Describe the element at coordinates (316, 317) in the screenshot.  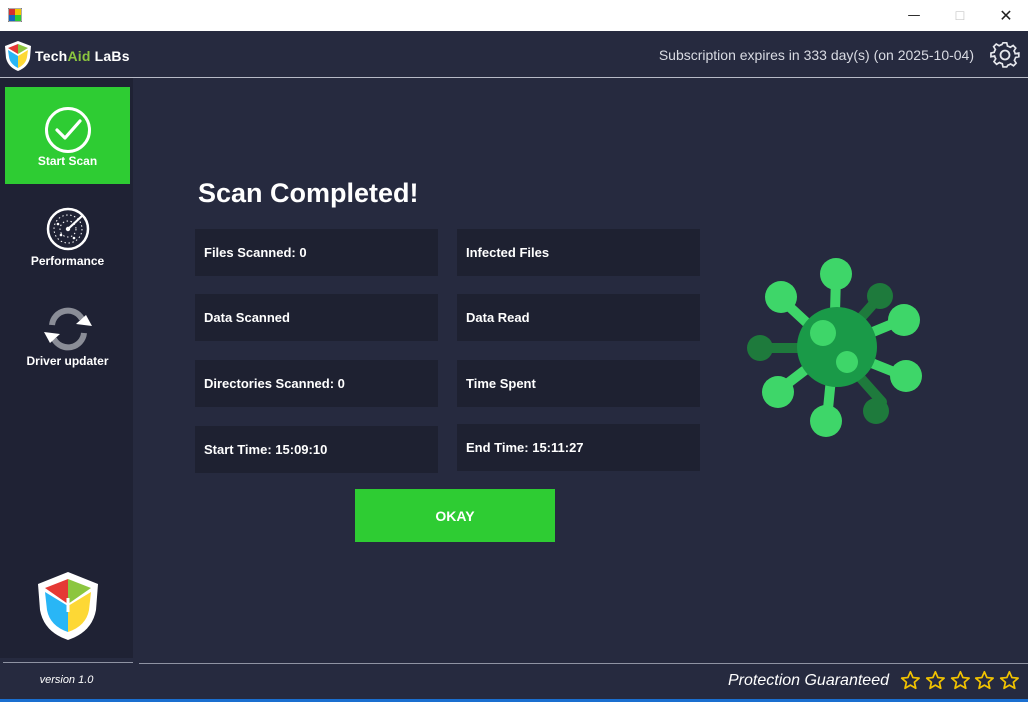
I see `stat-data-scanned: Data Scanned` at that location.